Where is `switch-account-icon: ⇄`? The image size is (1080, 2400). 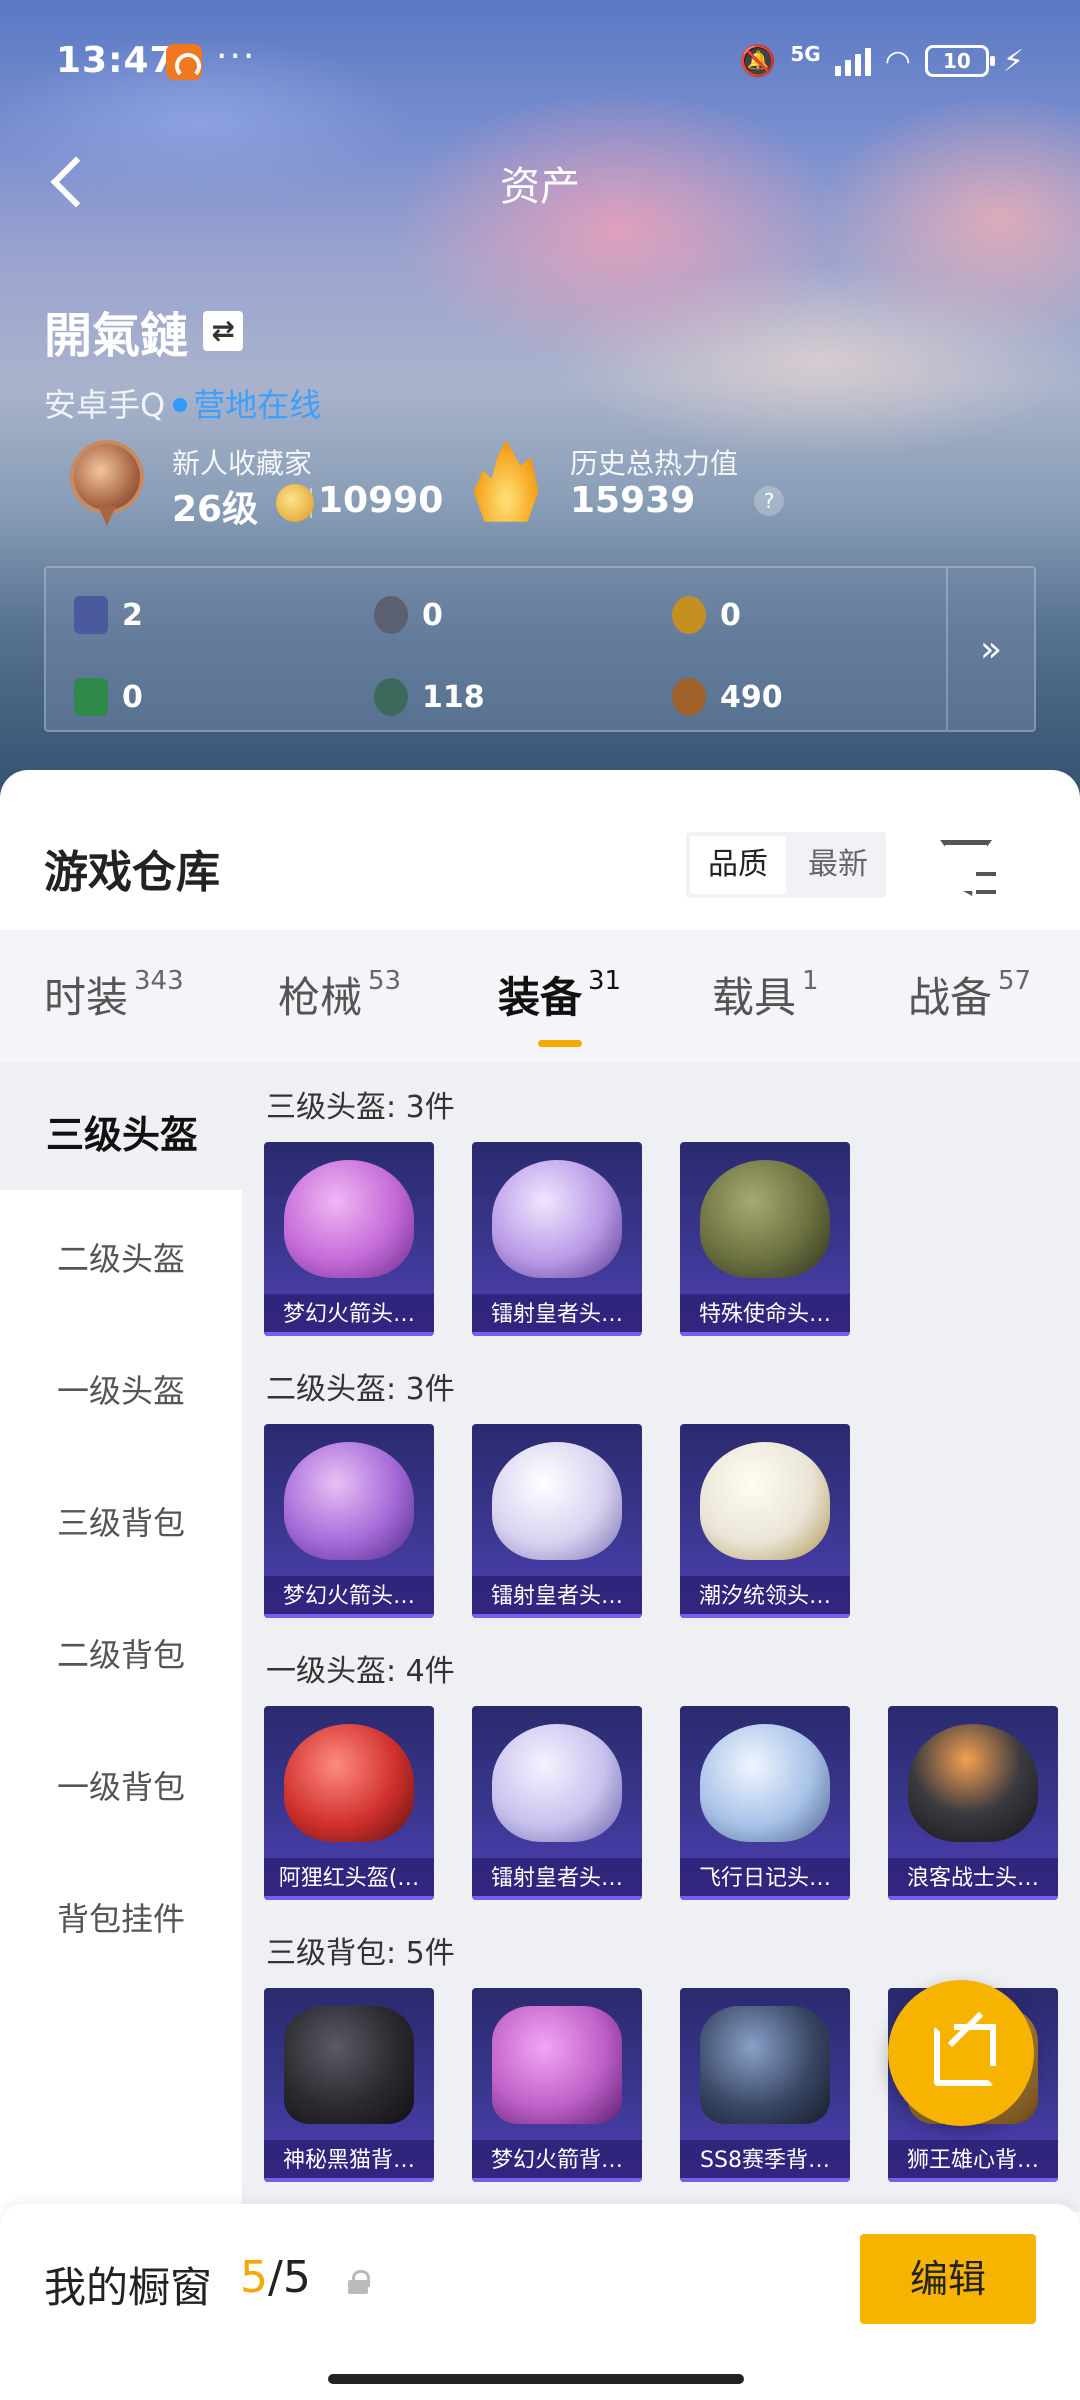
switch-account-icon: ⇄ is located at coordinates (223, 331).